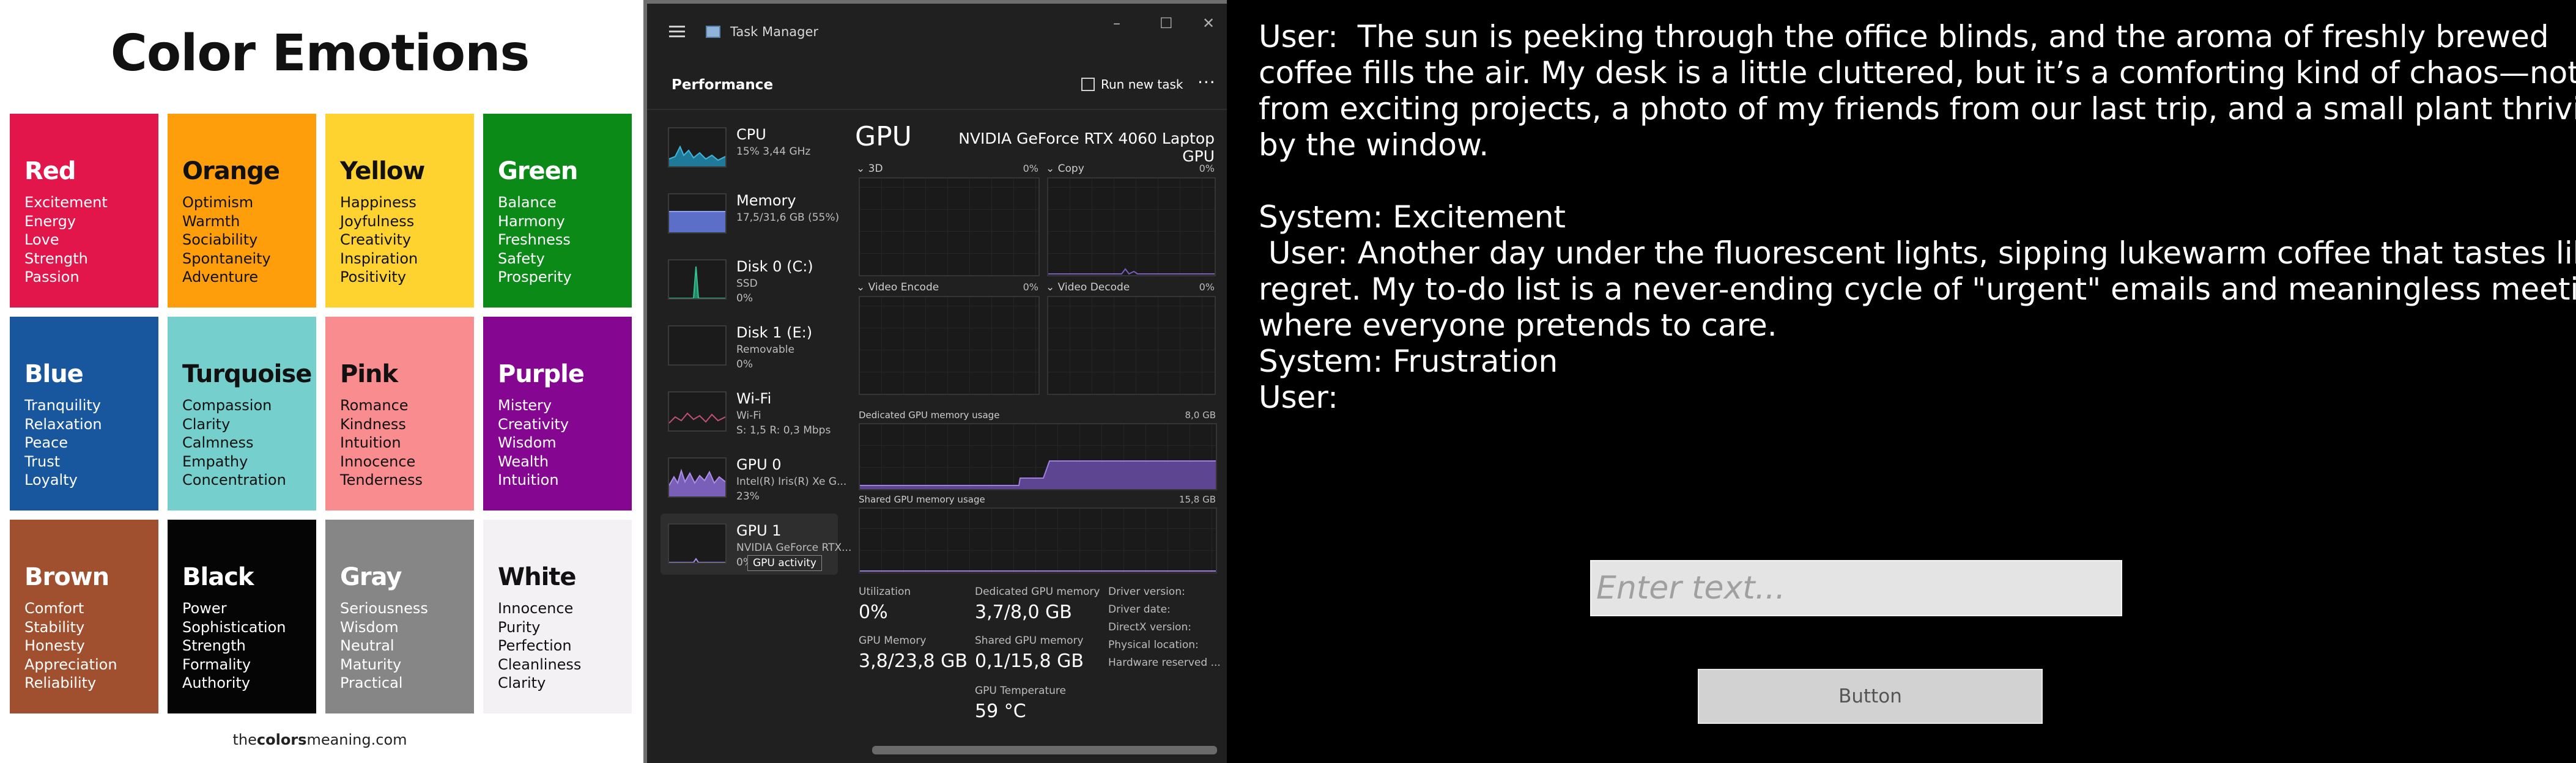 This screenshot has width=2576, height=763. Describe the element at coordinates (531, 221) in the screenshot. I see `emotion-word: Harmony` at that location.